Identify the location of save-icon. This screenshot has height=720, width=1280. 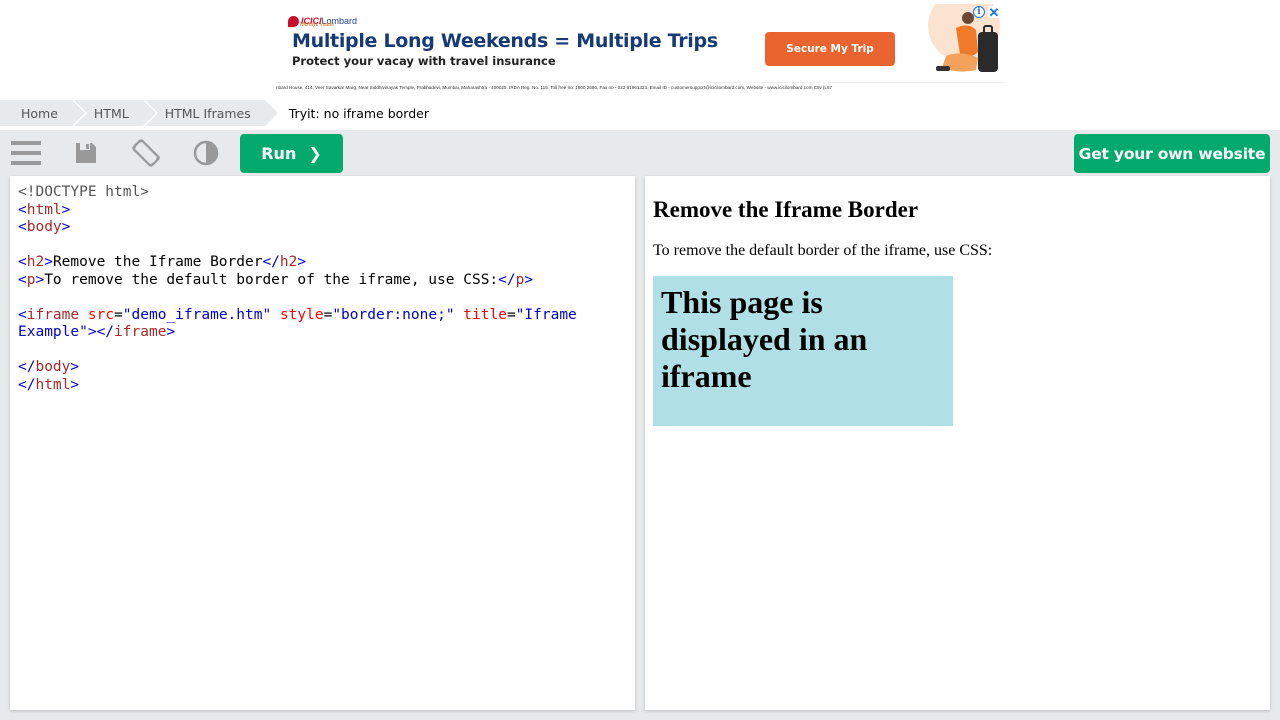
(86, 153).